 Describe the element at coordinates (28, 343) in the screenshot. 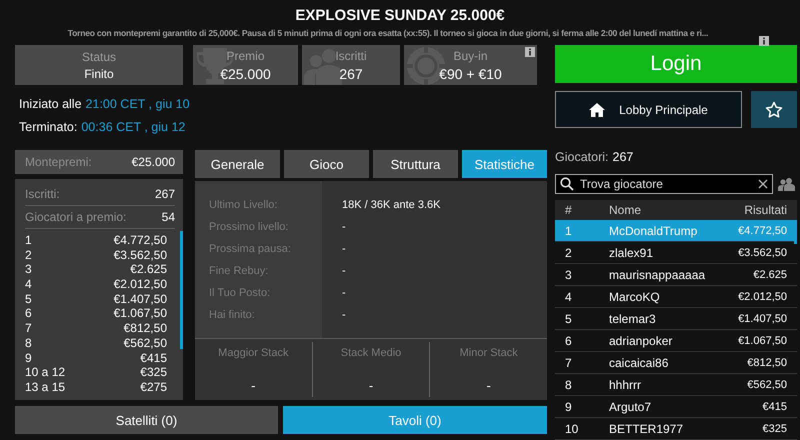

I see `payout-place: 8` at that location.